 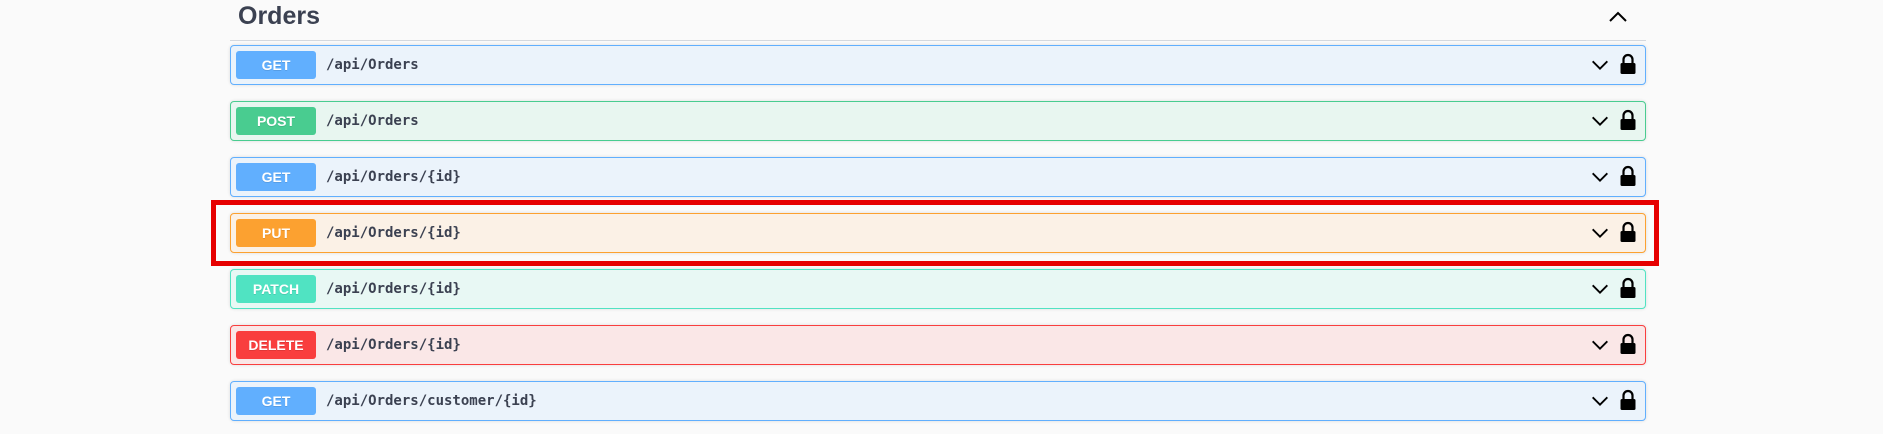 What do you see at coordinates (938, 401) in the screenshot?
I see `operation-get-orders-by-customer: GET /api/Orders/customer/{id}` at bounding box center [938, 401].